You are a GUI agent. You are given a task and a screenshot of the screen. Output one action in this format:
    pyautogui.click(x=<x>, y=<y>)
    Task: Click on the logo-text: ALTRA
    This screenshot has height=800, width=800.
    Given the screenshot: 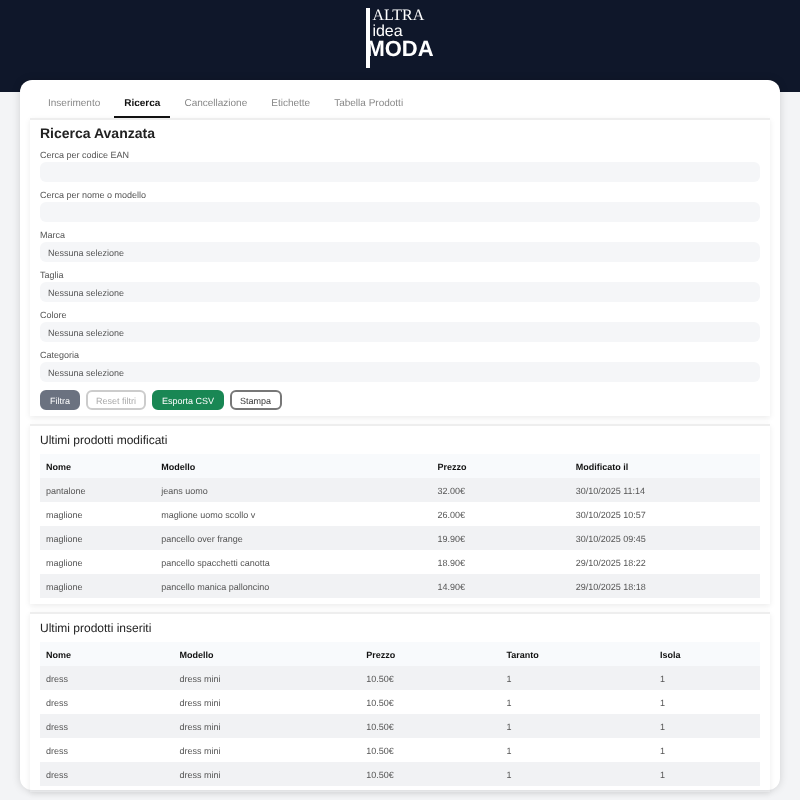 What is the action you would take?
    pyautogui.click(x=399, y=16)
    